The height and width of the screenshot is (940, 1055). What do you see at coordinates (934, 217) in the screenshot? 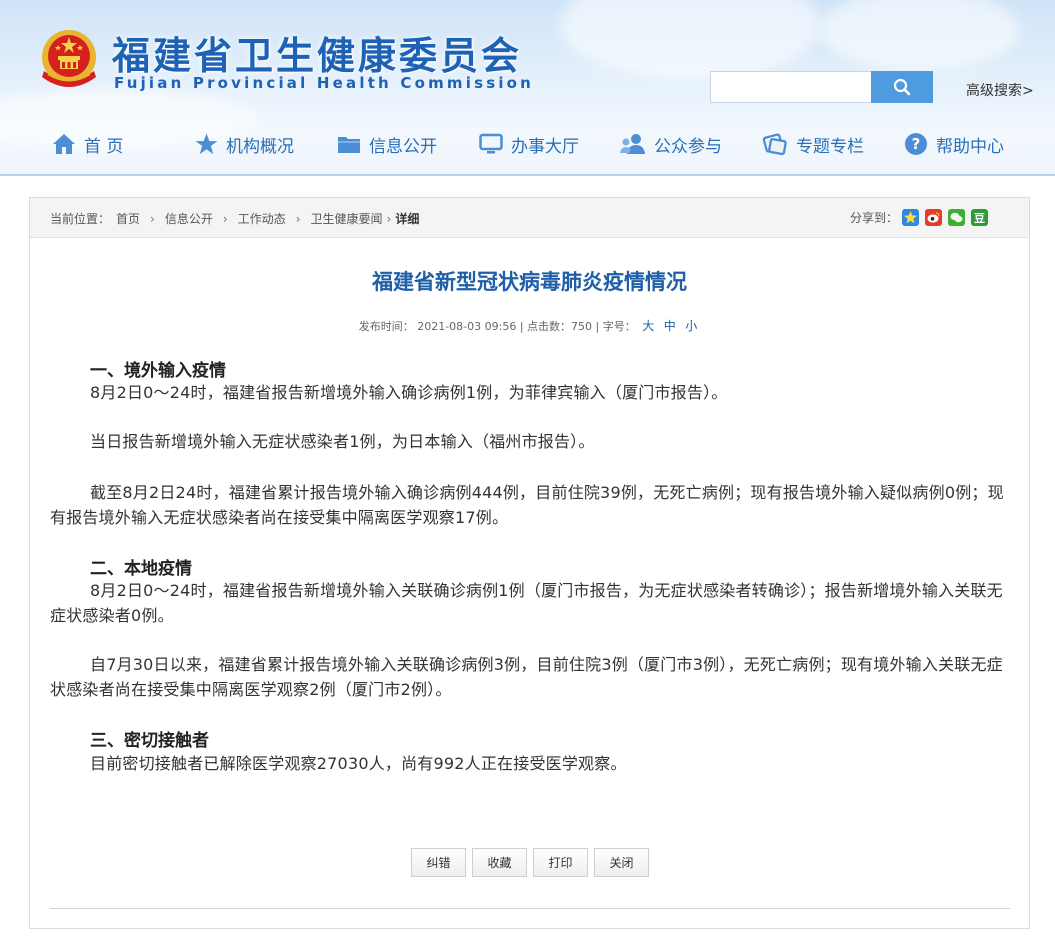
I see `weibo-share-icon` at bounding box center [934, 217].